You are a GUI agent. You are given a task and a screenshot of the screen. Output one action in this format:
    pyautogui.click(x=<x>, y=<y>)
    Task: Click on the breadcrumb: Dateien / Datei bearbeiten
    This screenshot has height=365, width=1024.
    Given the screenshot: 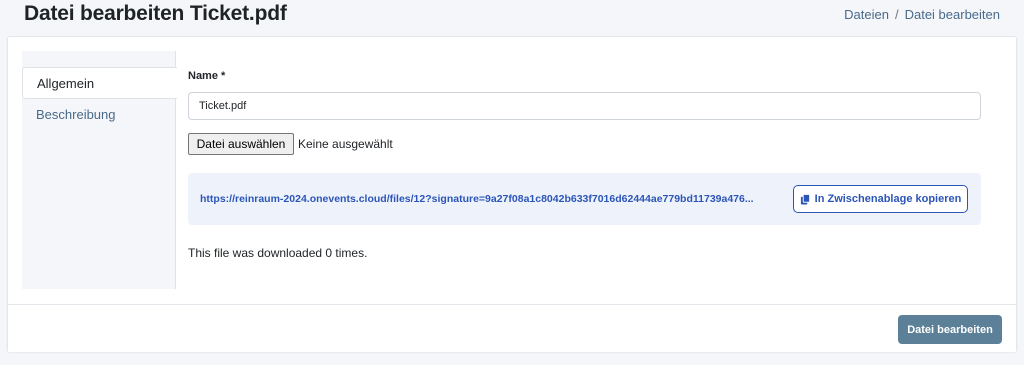 What is the action you would take?
    pyautogui.click(x=922, y=14)
    